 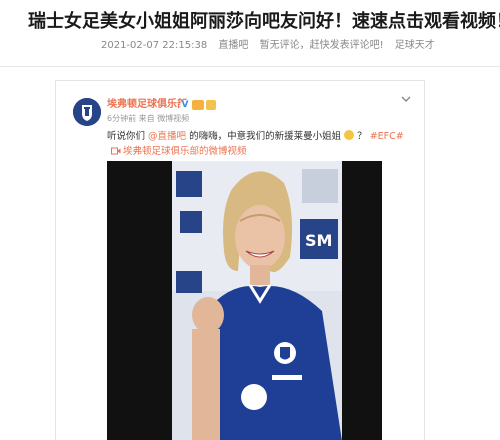 What do you see at coordinates (154, 45) in the screenshot?
I see `article-date: 2021-02-07 22:15:38` at bounding box center [154, 45].